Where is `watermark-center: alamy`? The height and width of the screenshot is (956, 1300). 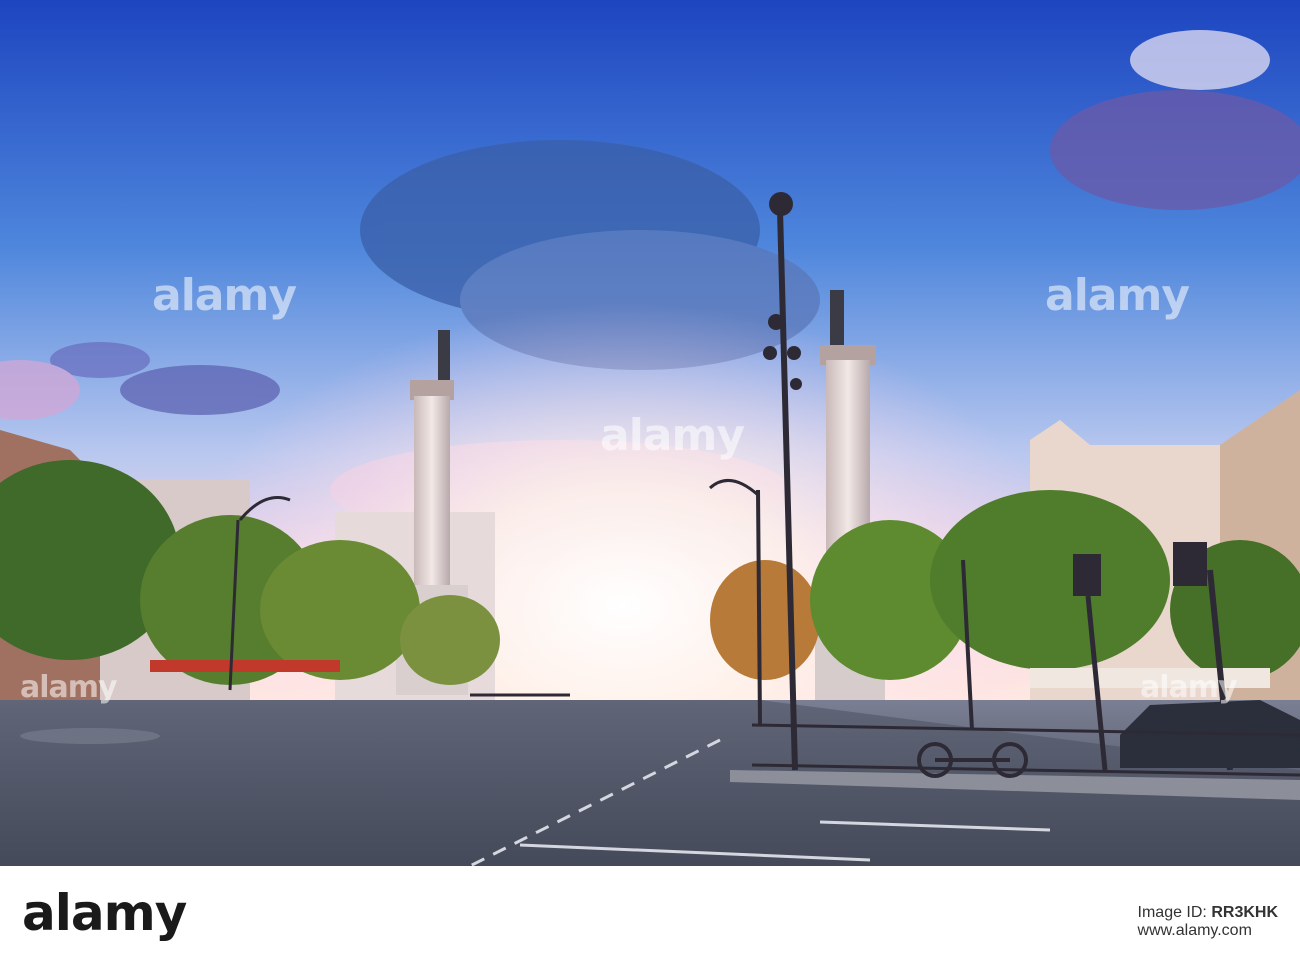
watermark-center: alamy is located at coordinates (672, 435).